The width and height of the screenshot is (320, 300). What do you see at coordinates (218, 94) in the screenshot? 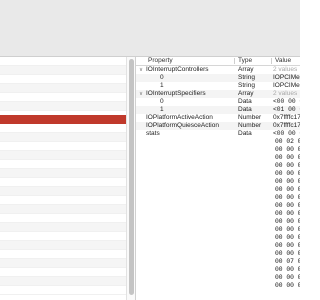
I see `property-row: ∨ IOInterruptSpecifiers Array 2 values` at bounding box center [218, 94].